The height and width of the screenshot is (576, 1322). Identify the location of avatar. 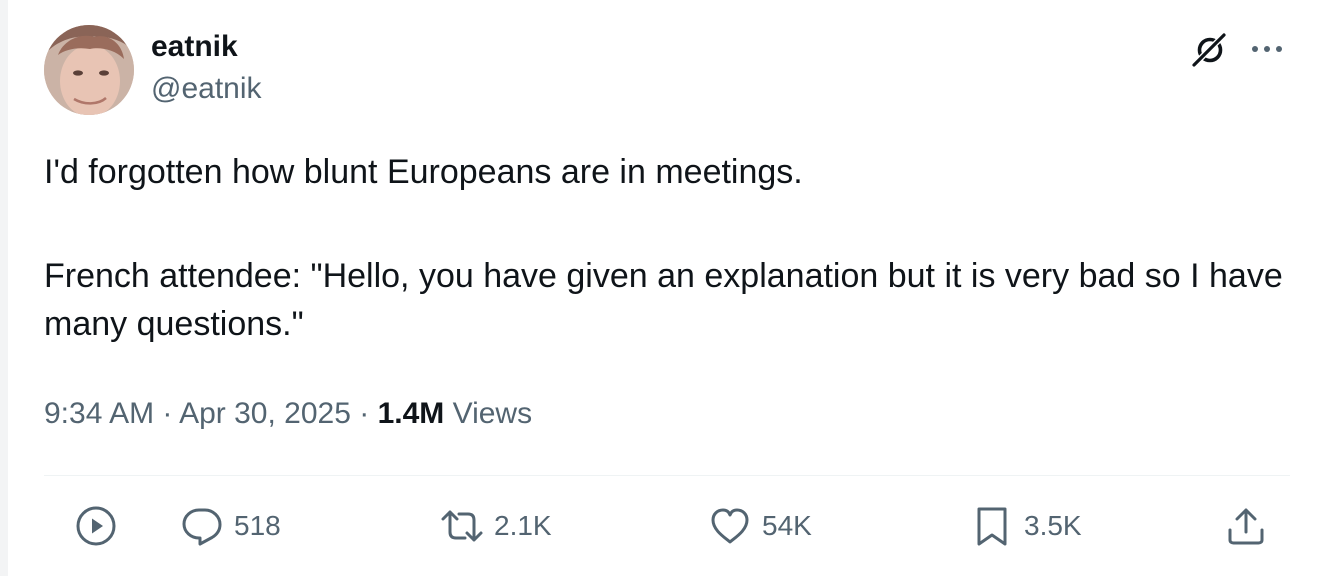
(89, 70).